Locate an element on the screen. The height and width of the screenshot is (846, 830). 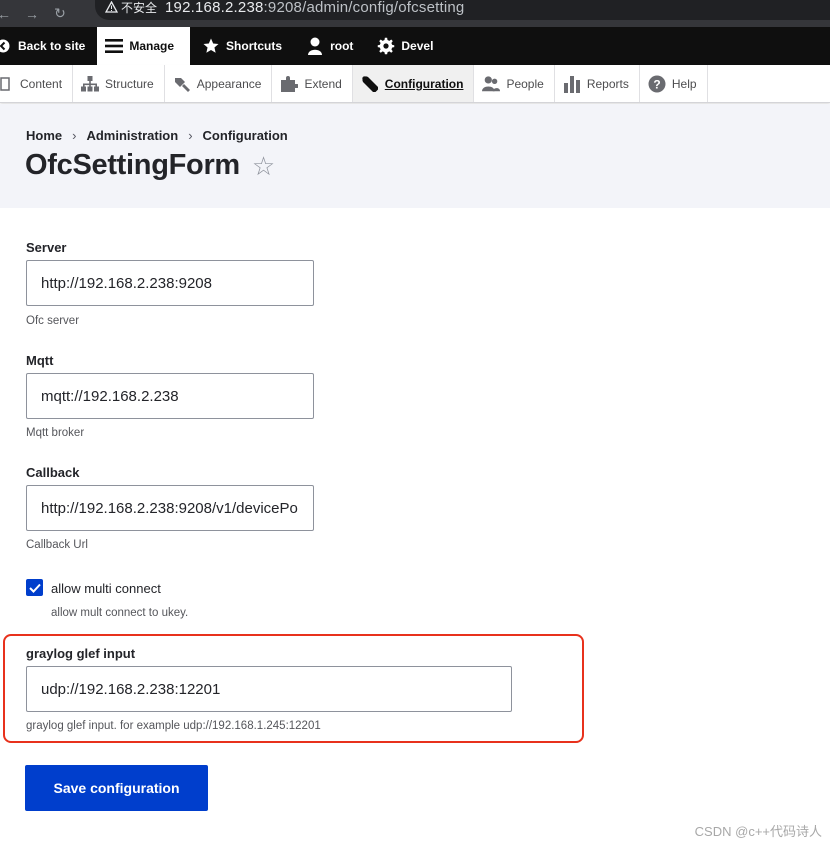
devel-tab: Devel is located at coordinates (405, 46).